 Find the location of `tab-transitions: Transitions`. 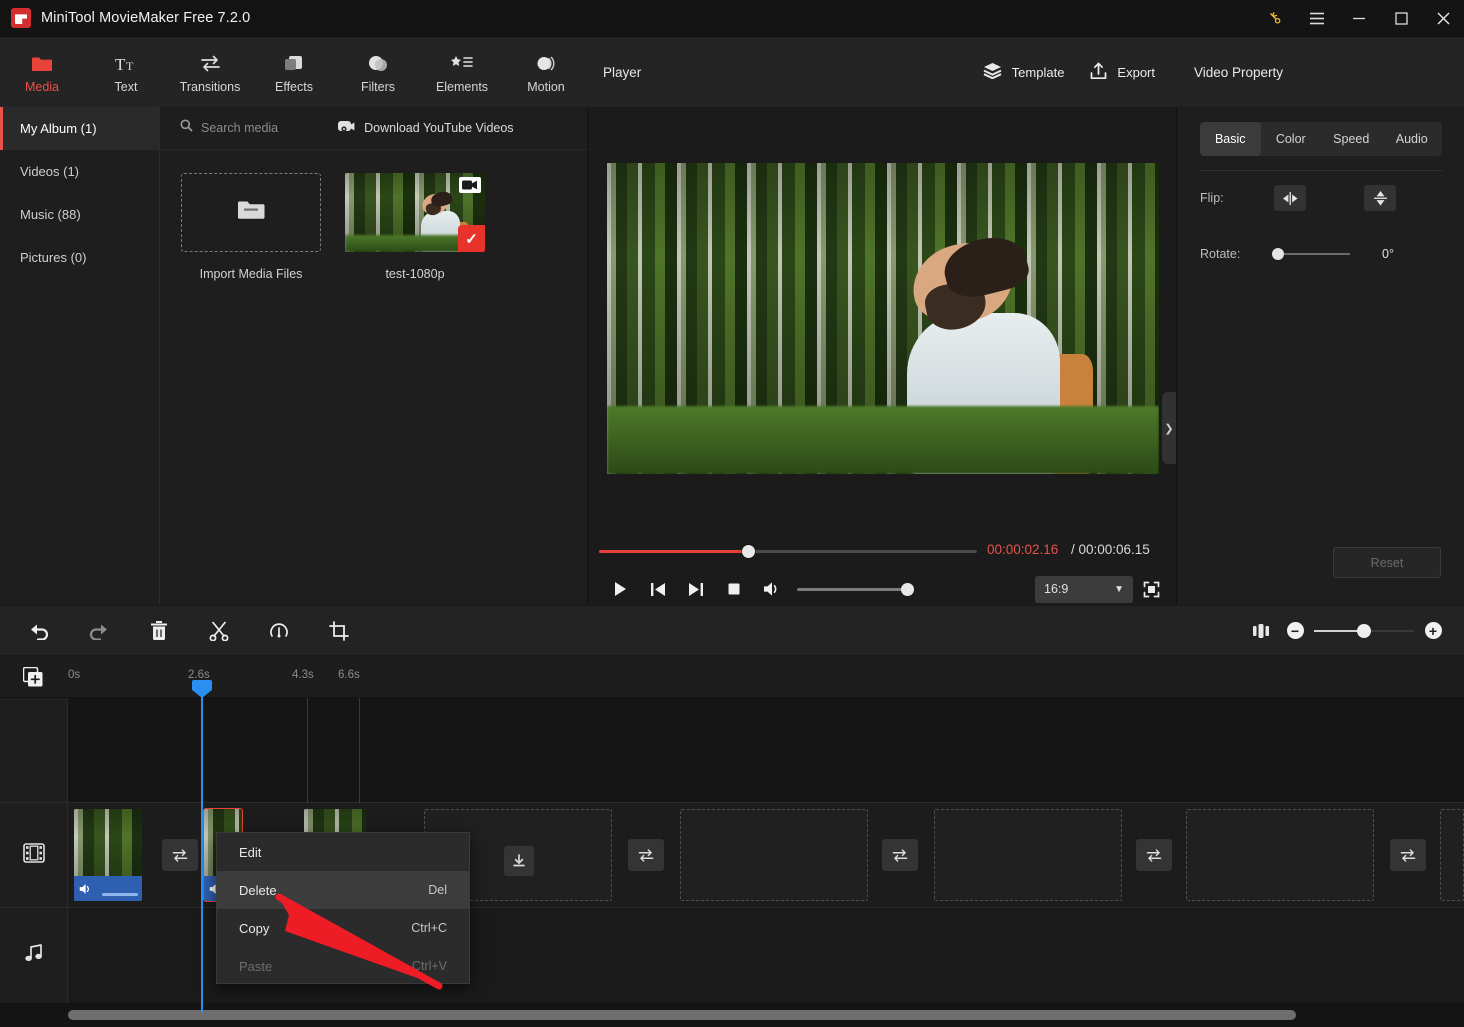

tab-transitions: Transitions is located at coordinates (210, 72).